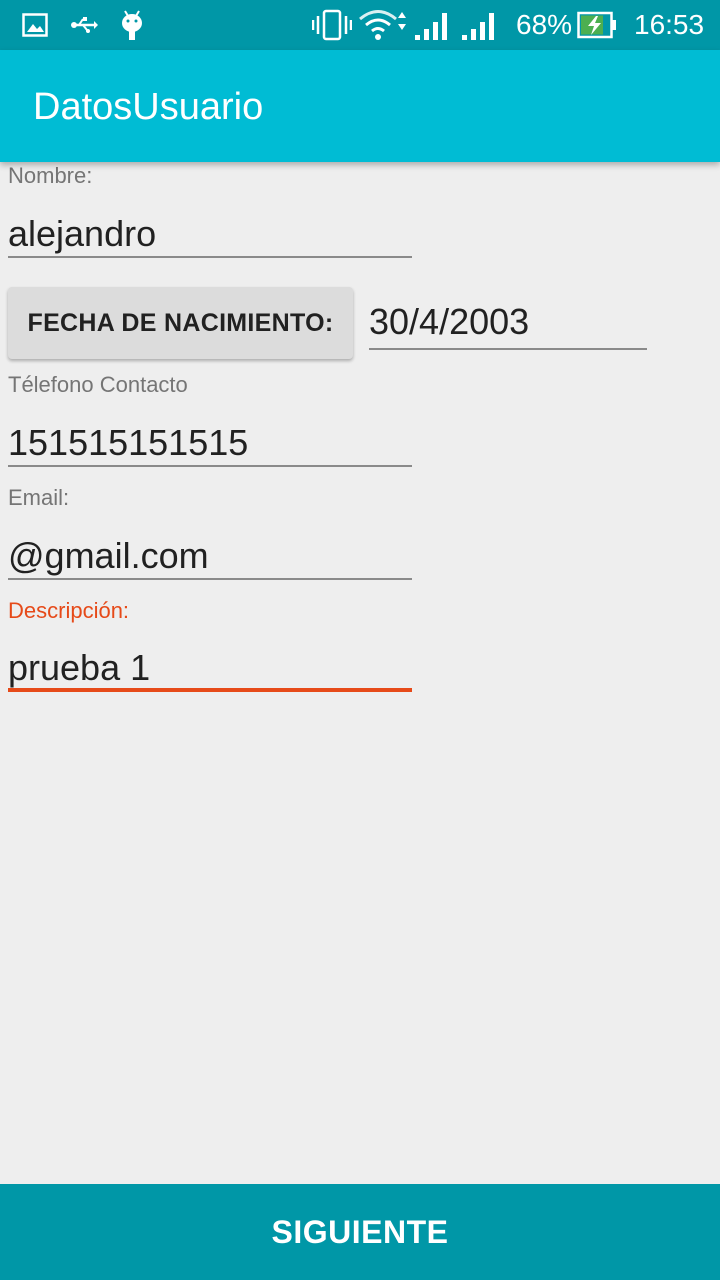 Image resolution: width=720 pixels, height=1280 pixels. What do you see at coordinates (360, 106) in the screenshot?
I see `app-bar: DatosUsuario` at bounding box center [360, 106].